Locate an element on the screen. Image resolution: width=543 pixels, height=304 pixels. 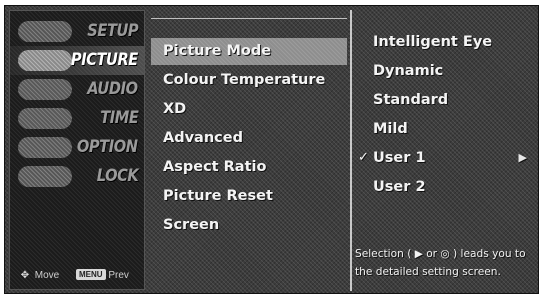
prev-label: Prev is located at coordinates (118, 275).